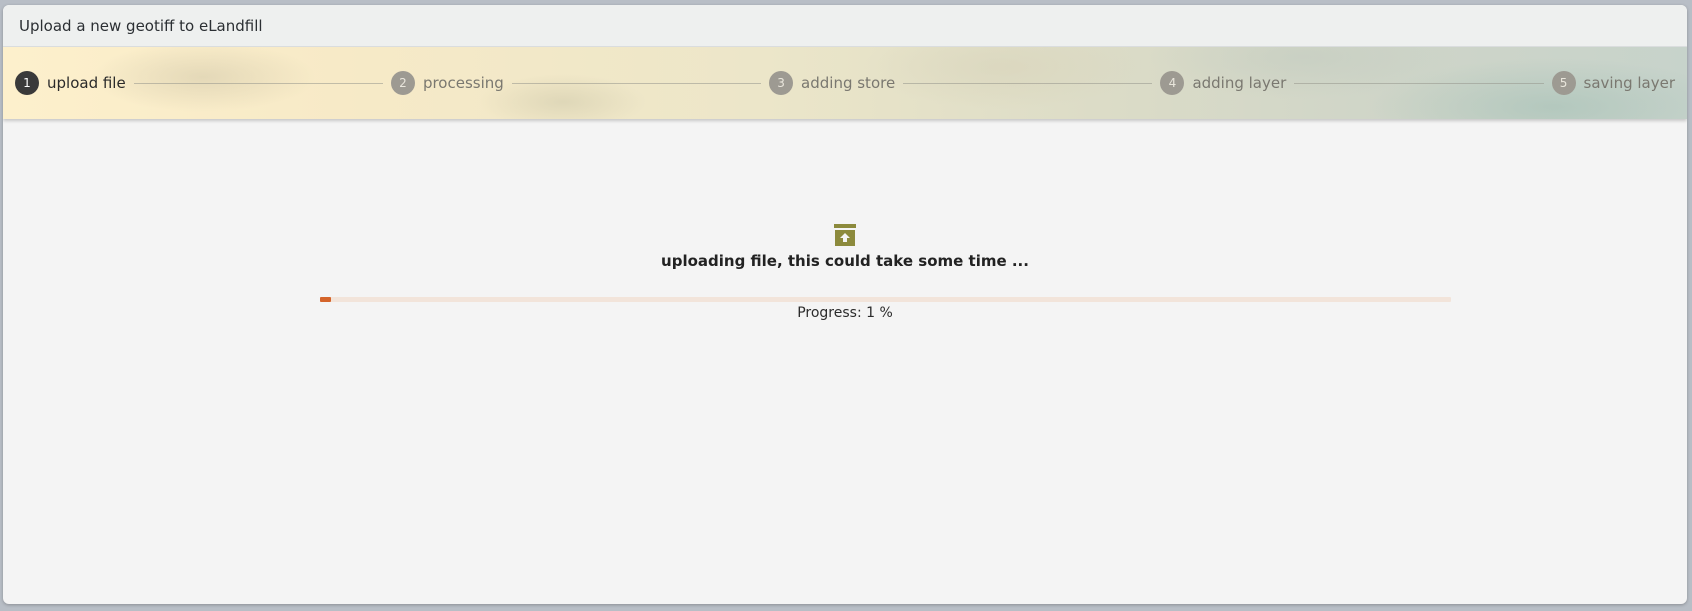 This screenshot has height=611, width=1692. I want to click on step-saving-layer: 5 saving layer, so click(1613, 83).